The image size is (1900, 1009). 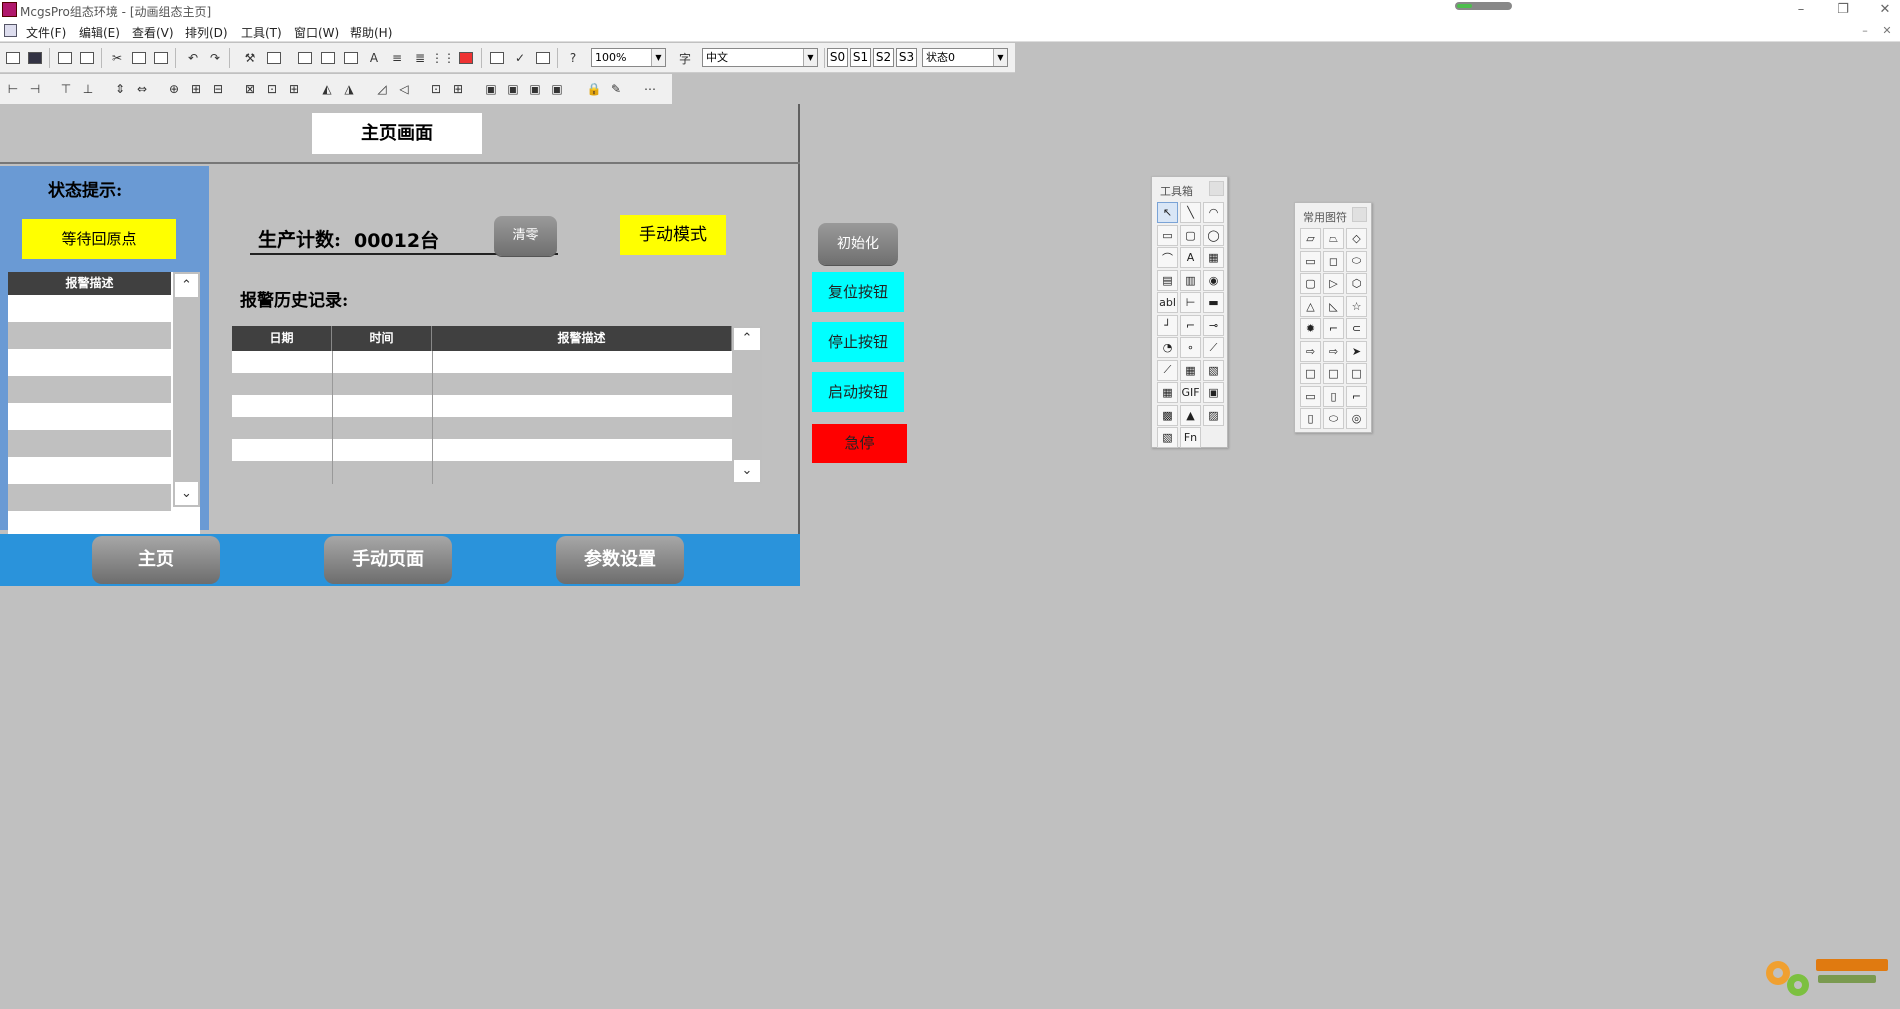 What do you see at coordinates (420, 58) in the screenshot?
I see `list-icon: ≣` at bounding box center [420, 58].